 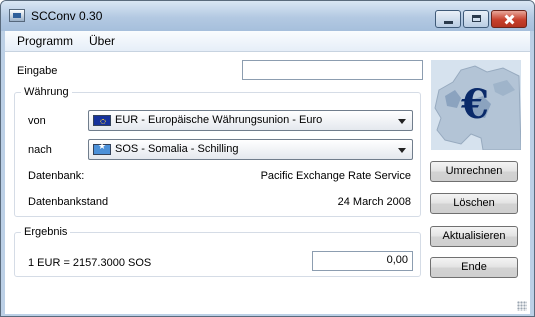 I want to click on database-value: Pacific Exchange Rate Service, so click(x=335, y=176).